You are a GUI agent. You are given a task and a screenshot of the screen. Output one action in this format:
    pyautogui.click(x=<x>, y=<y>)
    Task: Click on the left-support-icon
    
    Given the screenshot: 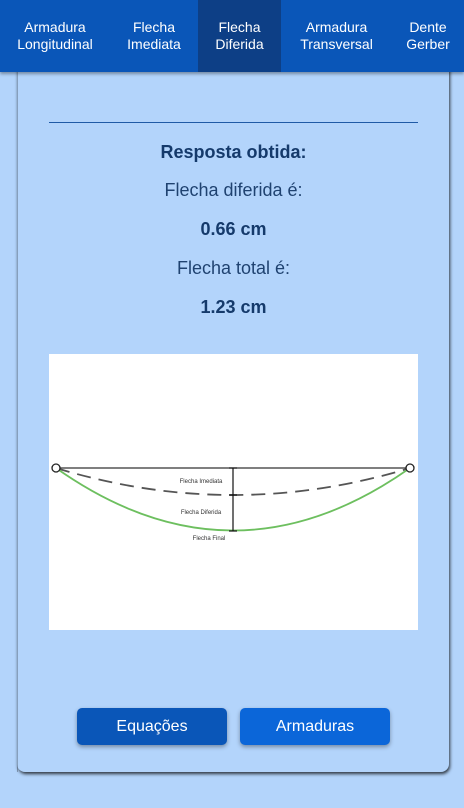 What is the action you would take?
    pyautogui.click(x=56, y=468)
    